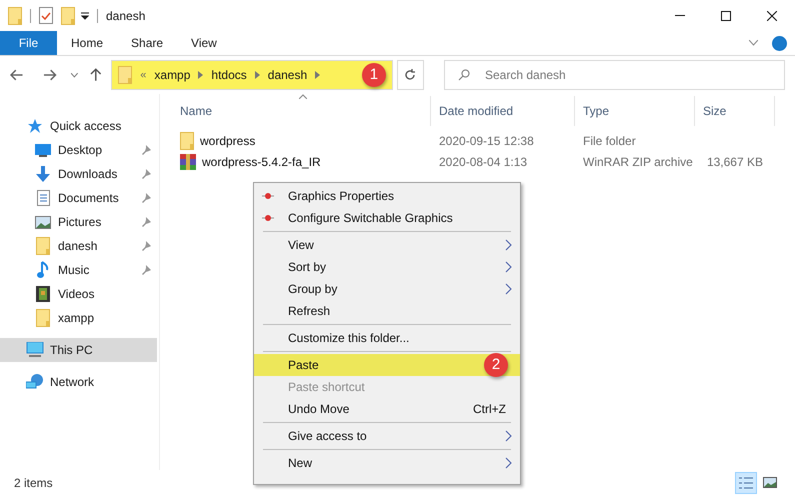  What do you see at coordinates (753, 43) in the screenshot?
I see `chevron-down-icon` at bounding box center [753, 43].